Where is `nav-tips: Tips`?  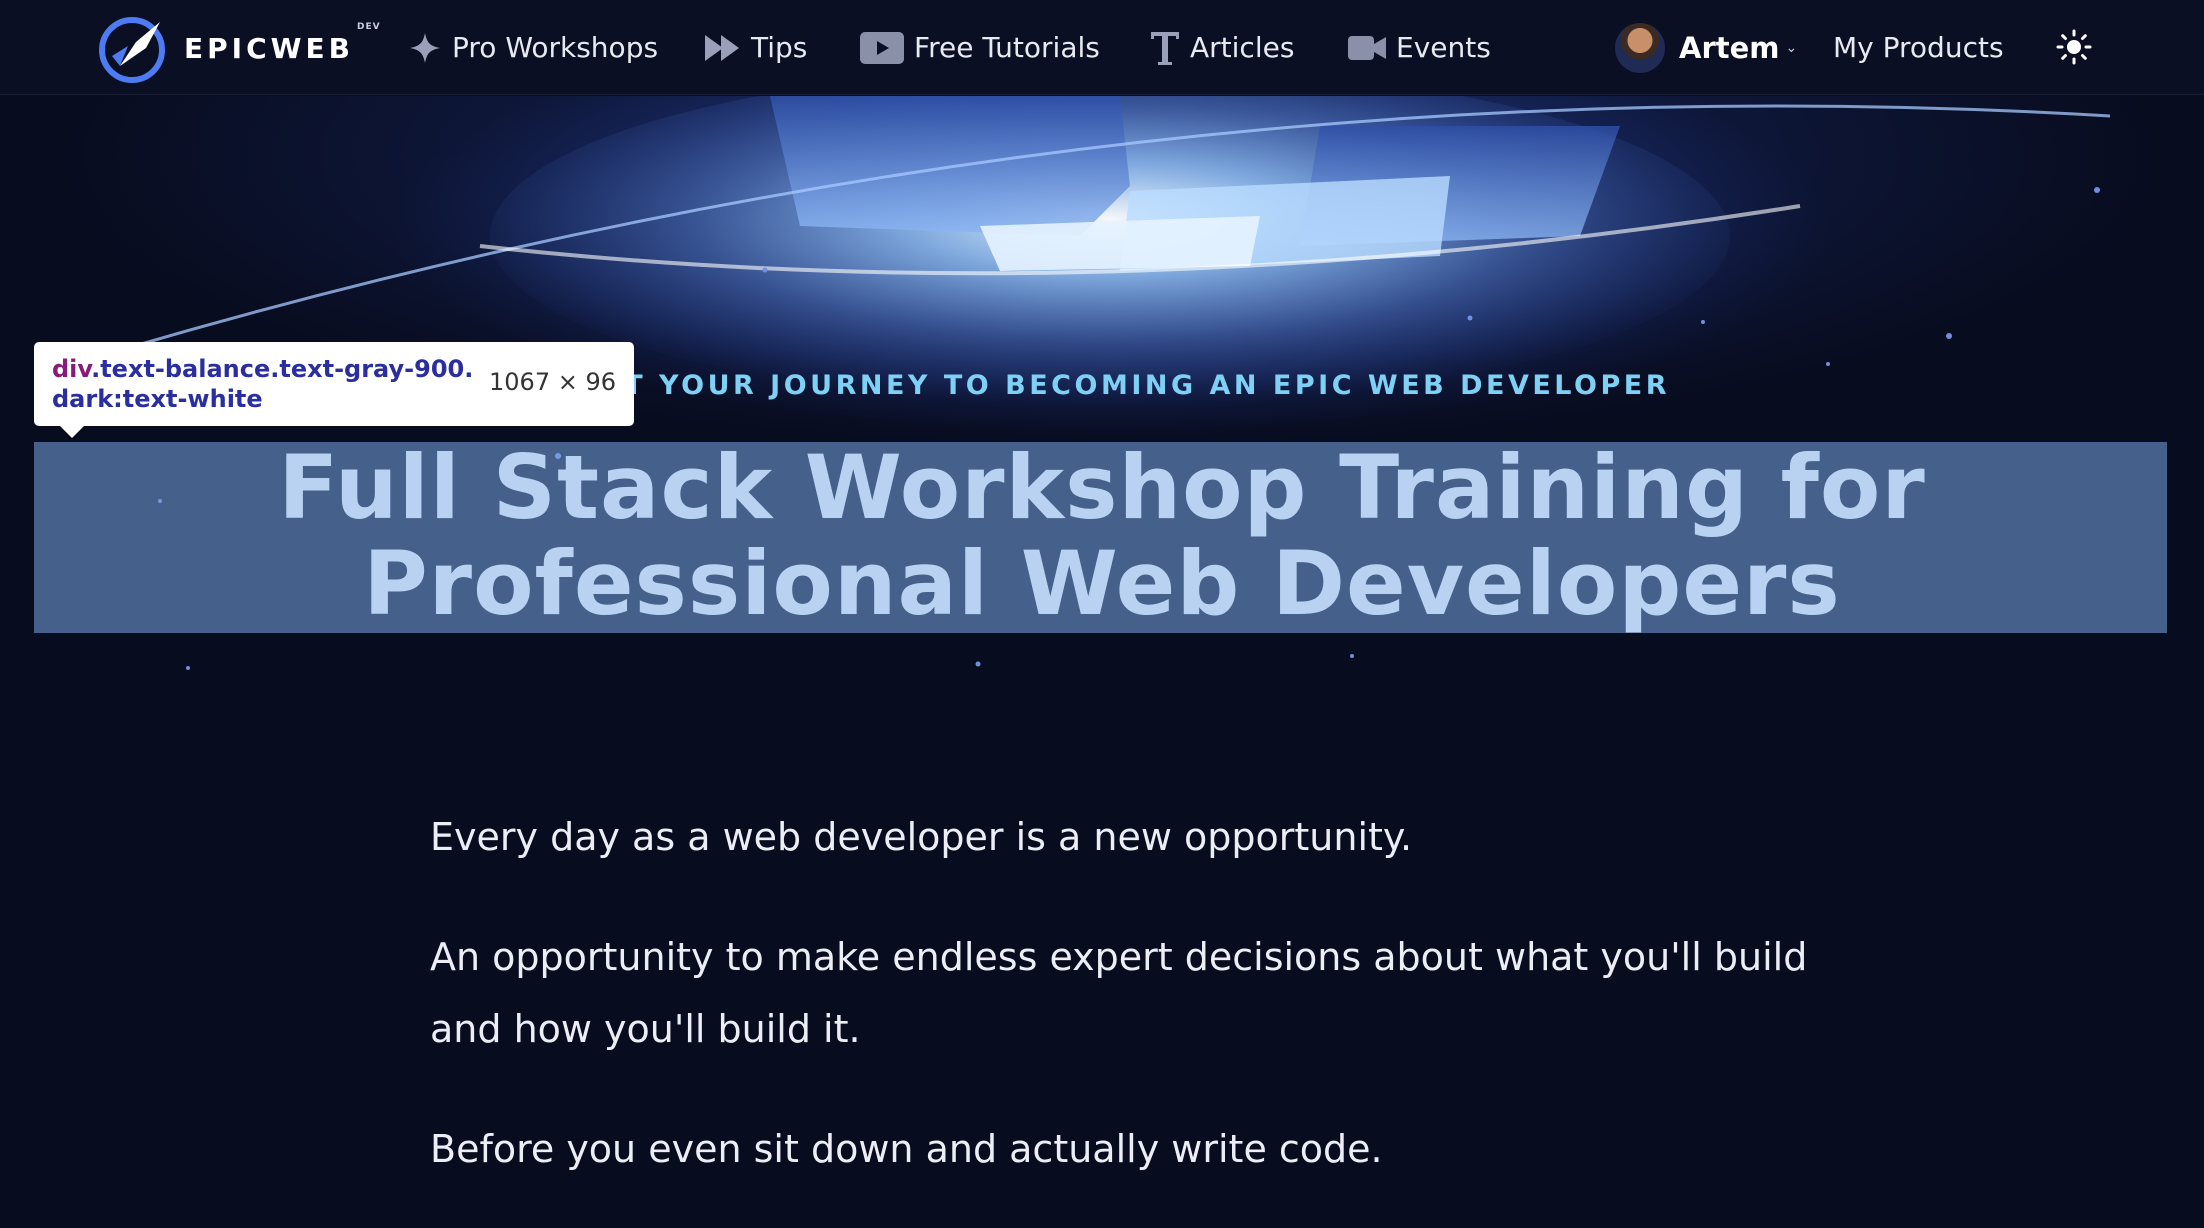 nav-tips: Tips is located at coordinates (756, 47).